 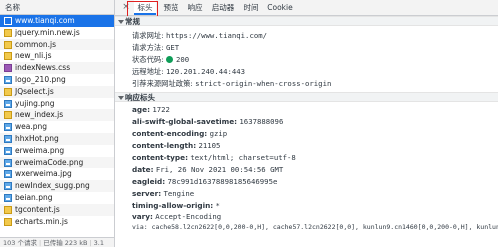 I want to click on request-row: new_nli.js, so click(x=57, y=56).